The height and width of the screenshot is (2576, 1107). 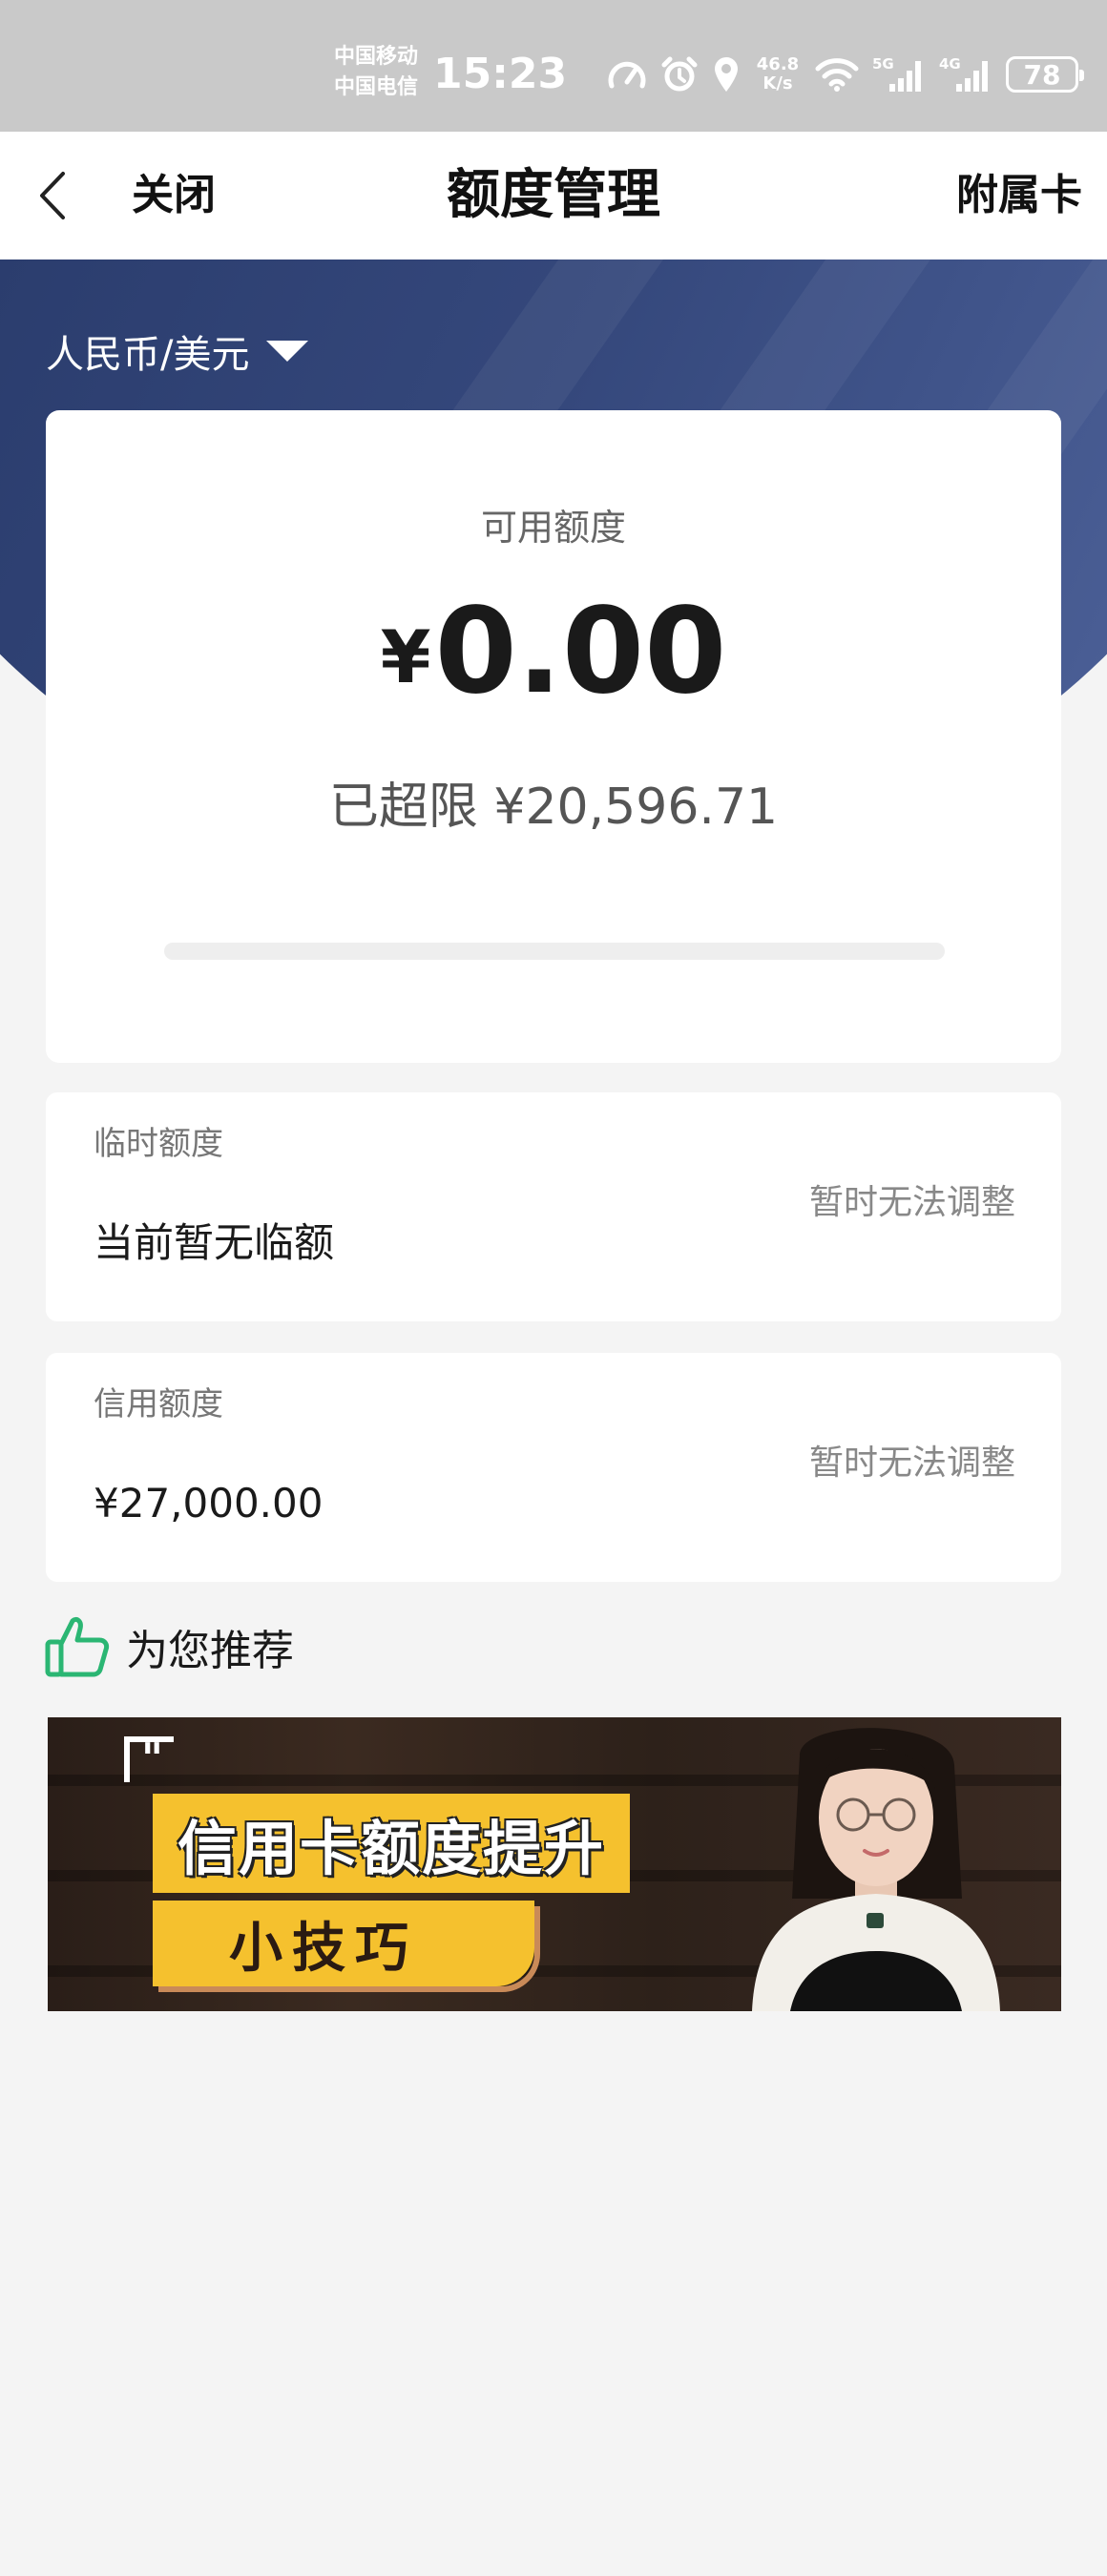 What do you see at coordinates (883, 64) in the screenshot?
I see `signal-5g-label: 5G` at bounding box center [883, 64].